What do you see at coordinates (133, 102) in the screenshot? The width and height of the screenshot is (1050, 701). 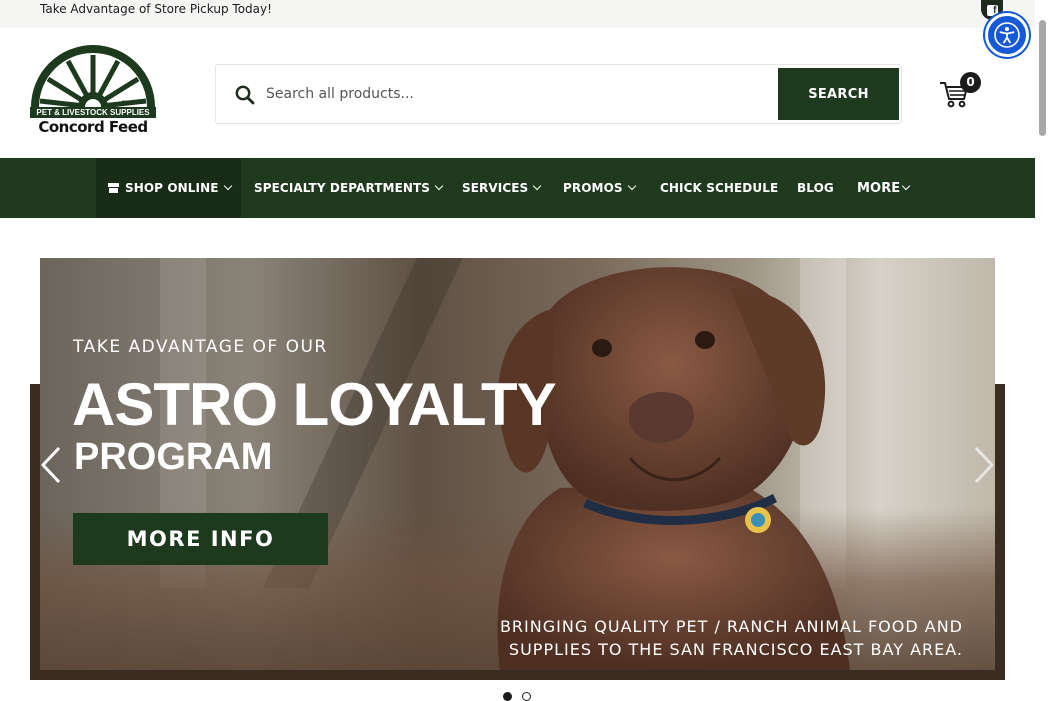 I see `logo-est: EST. 1903` at bounding box center [133, 102].